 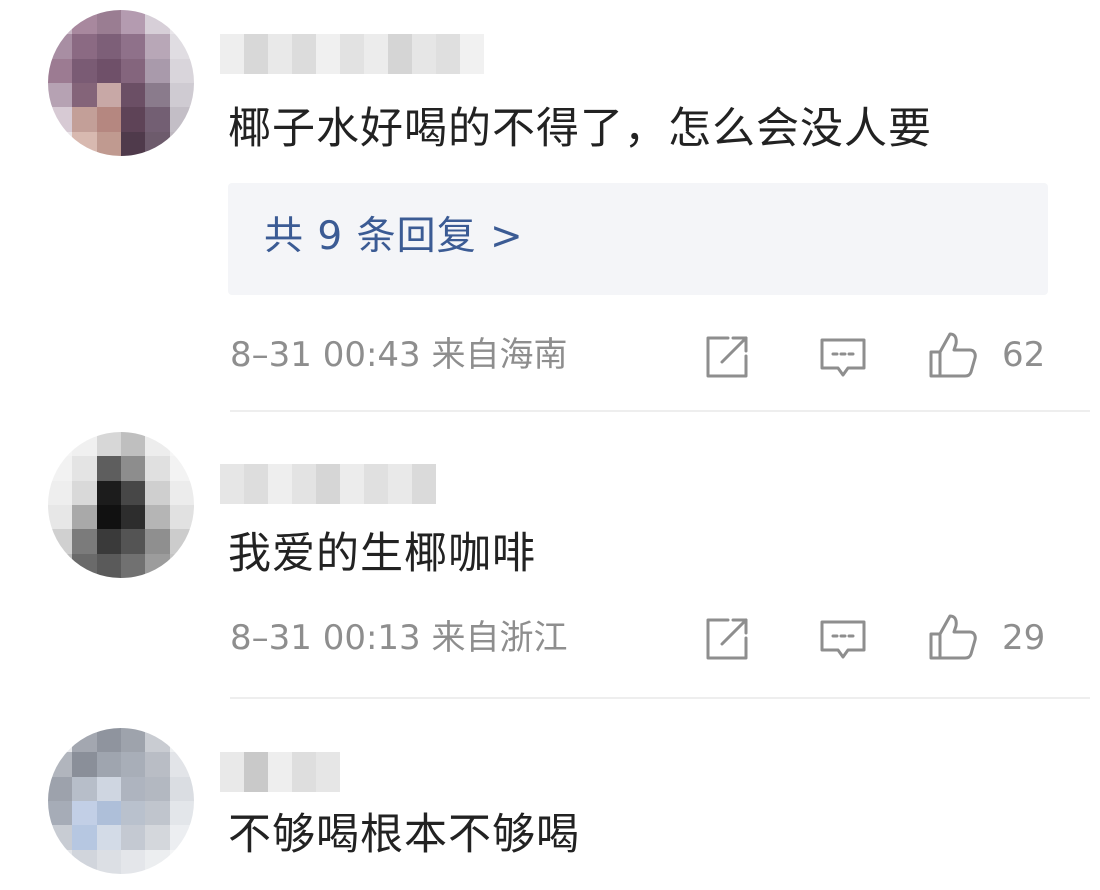 What do you see at coordinates (404, 835) in the screenshot?
I see `comment-text: 不够喝根本不够喝` at bounding box center [404, 835].